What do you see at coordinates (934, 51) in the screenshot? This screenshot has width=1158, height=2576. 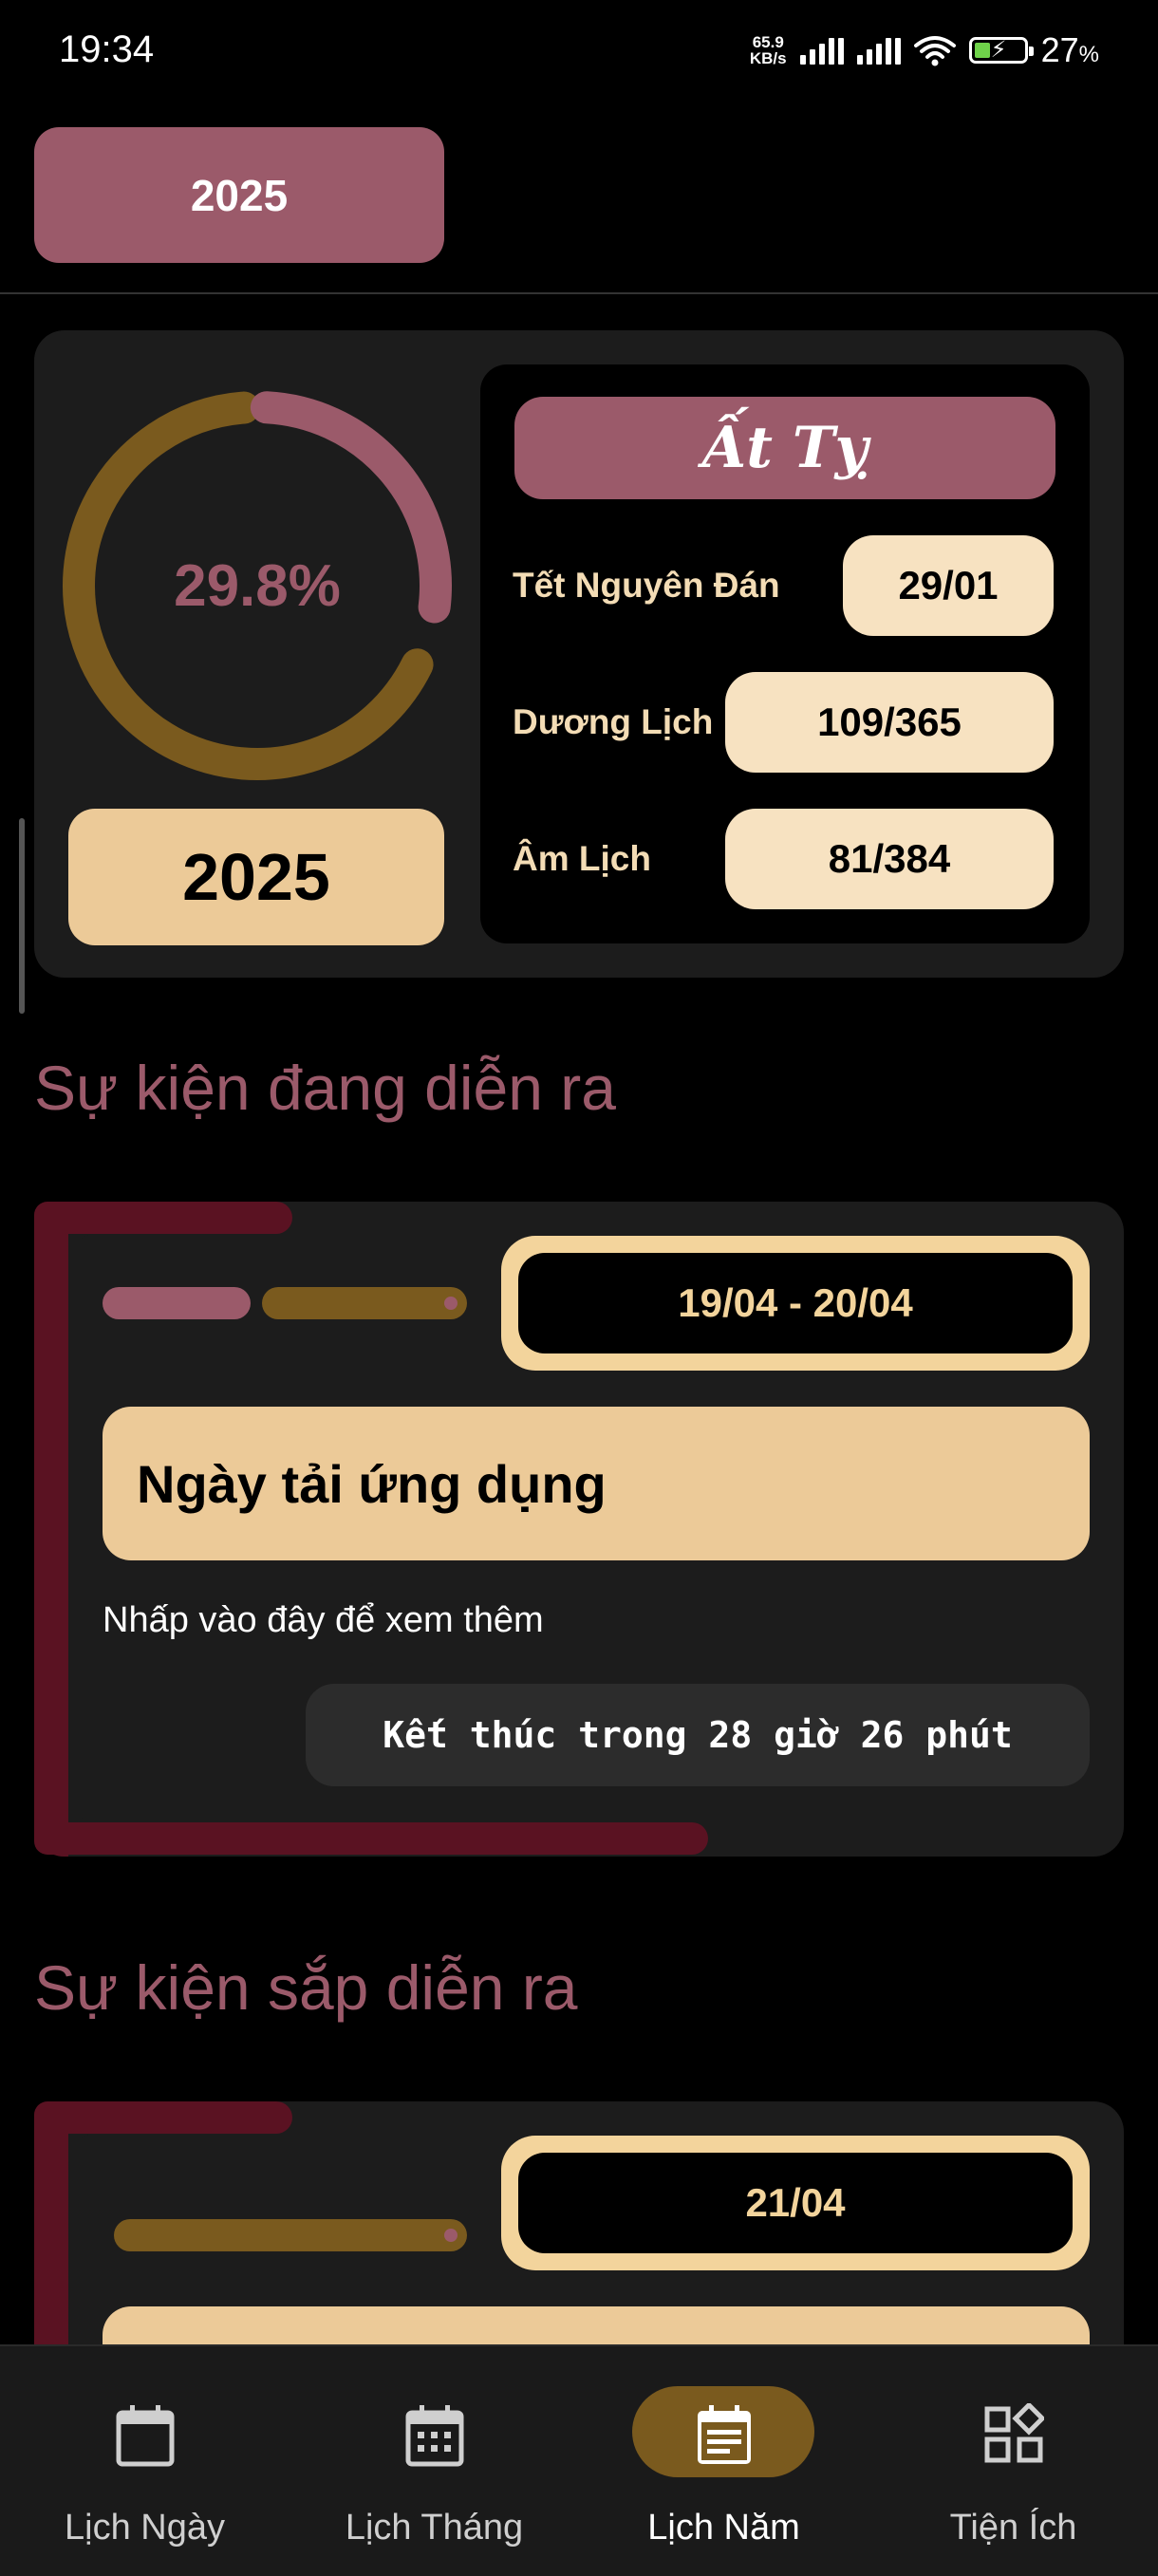 I see `wifi-icon` at bounding box center [934, 51].